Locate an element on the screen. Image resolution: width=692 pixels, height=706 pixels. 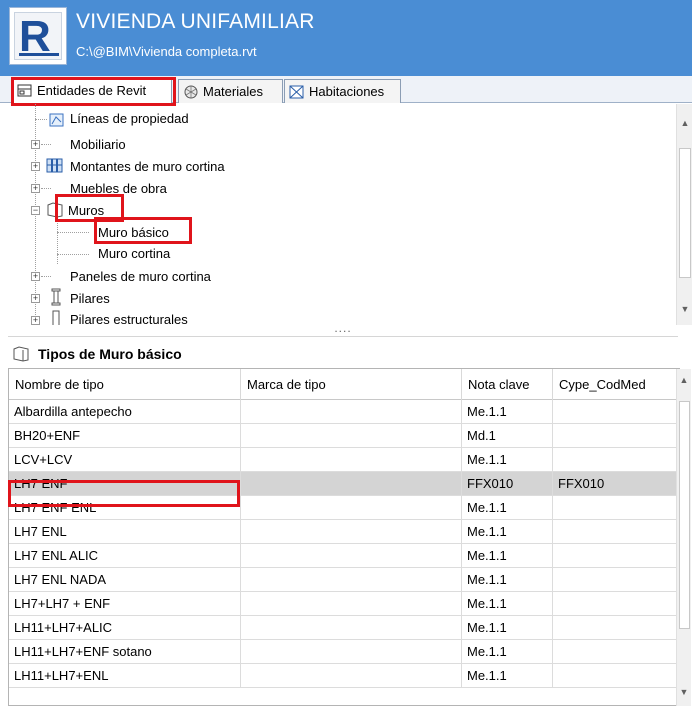
cell-nombre: LH7+LH7 + ENF is located at coordinates (125, 603).